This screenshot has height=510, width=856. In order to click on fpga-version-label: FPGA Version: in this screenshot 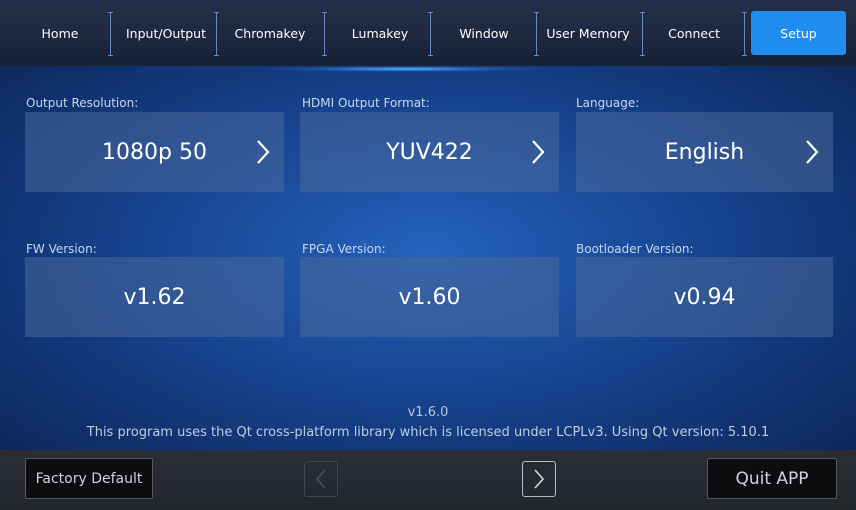, I will do `click(344, 249)`.